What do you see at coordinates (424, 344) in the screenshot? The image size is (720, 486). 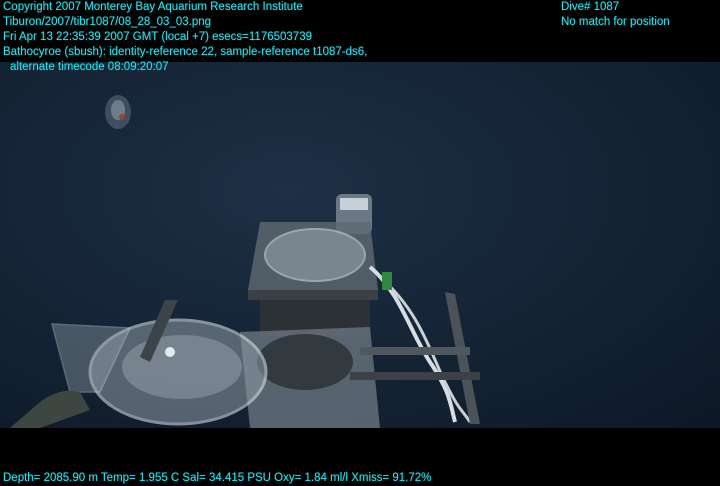 I see `hydraulic-tubing` at bounding box center [424, 344].